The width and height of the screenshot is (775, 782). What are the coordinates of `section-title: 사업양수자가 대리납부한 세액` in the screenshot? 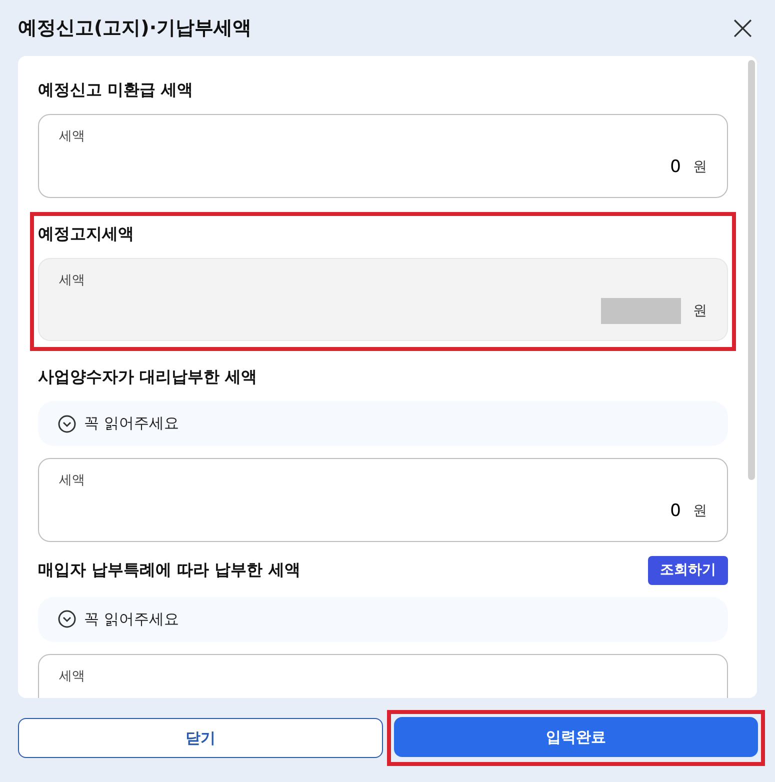 It's located at (148, 377).